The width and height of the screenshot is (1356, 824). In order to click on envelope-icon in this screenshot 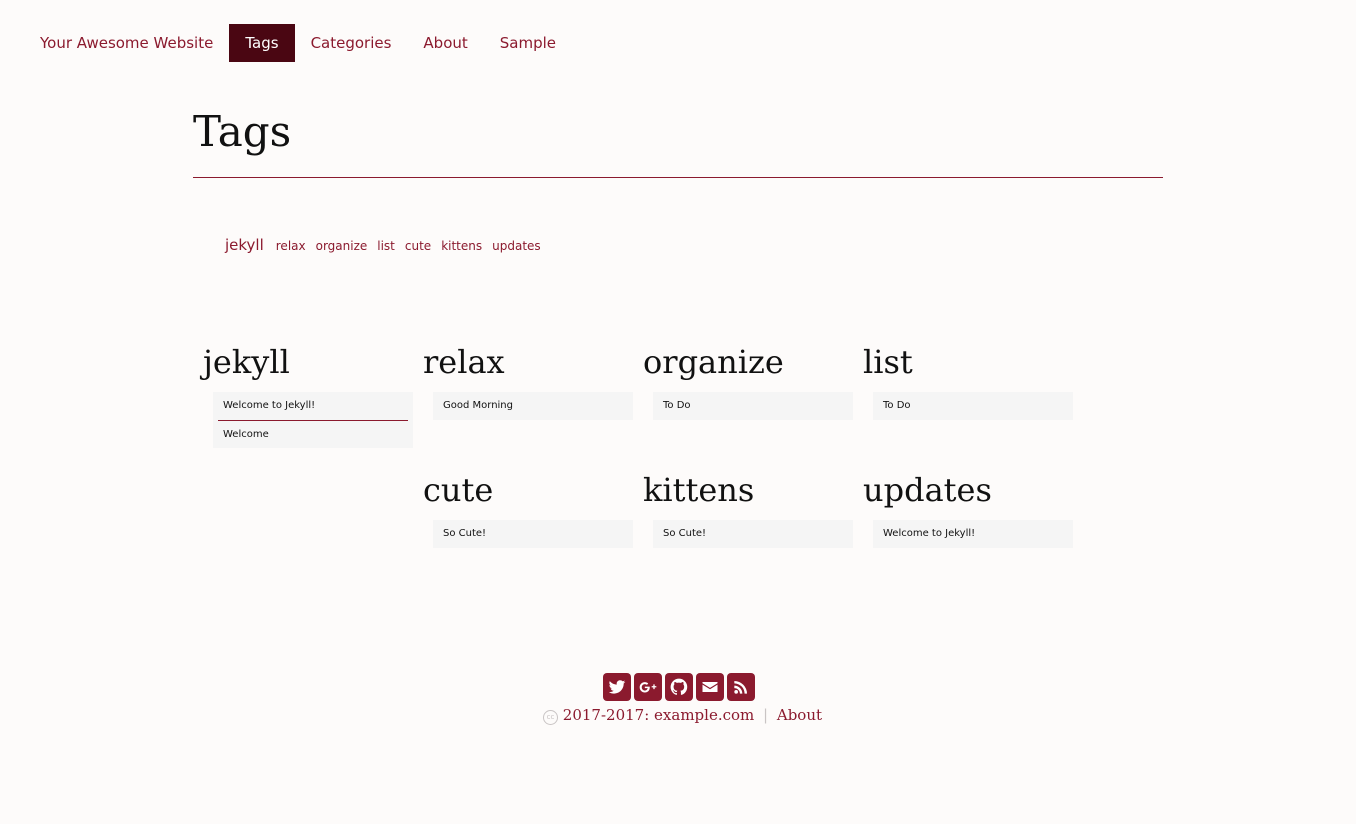, I will do `click(710, 687)`.